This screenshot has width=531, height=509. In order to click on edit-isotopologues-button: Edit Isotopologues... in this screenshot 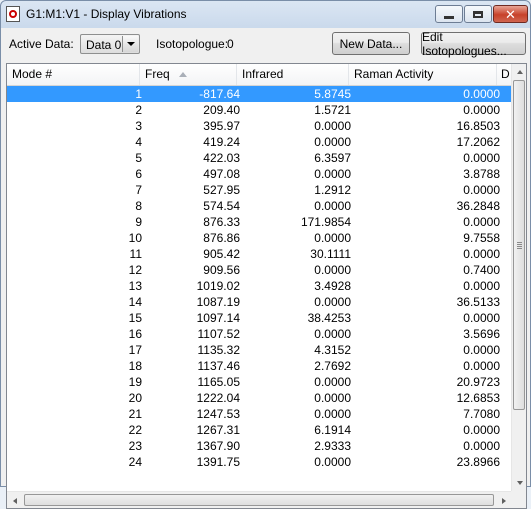, I will do `click(473, 44)`.